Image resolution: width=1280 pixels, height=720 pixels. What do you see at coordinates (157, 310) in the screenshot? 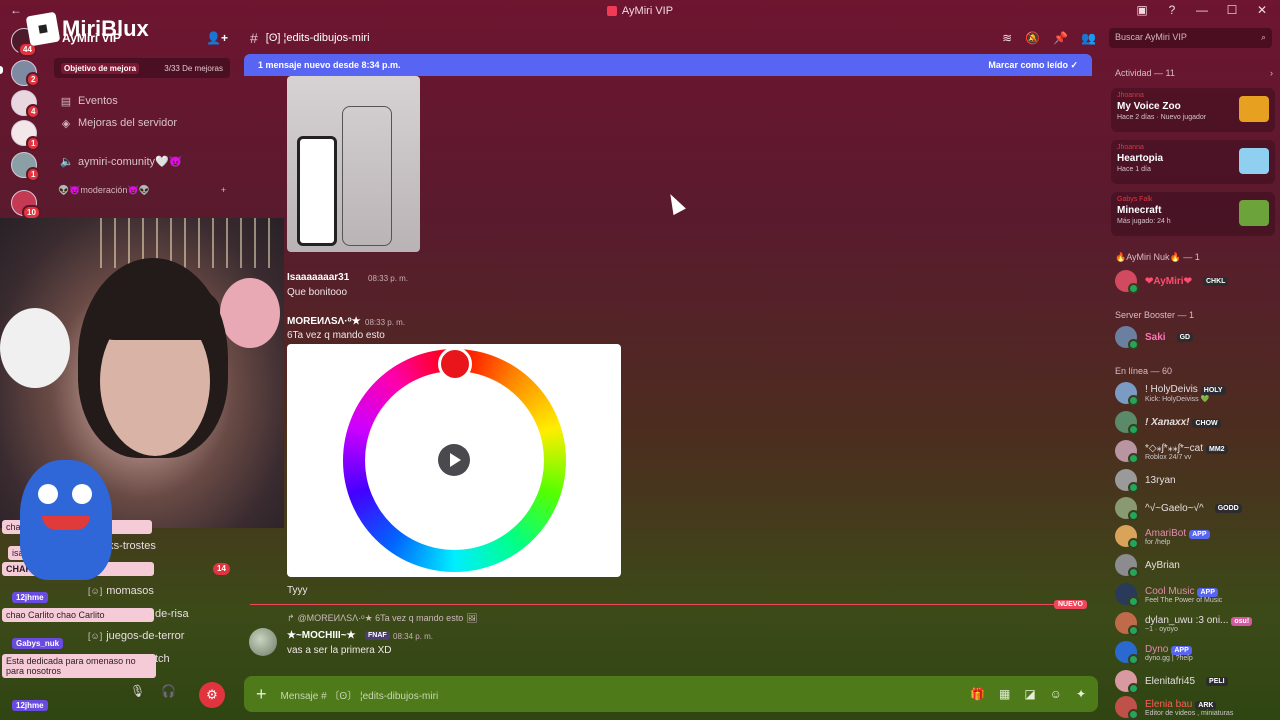
I see `streamer-bangs` at bounding box center [157, 310].